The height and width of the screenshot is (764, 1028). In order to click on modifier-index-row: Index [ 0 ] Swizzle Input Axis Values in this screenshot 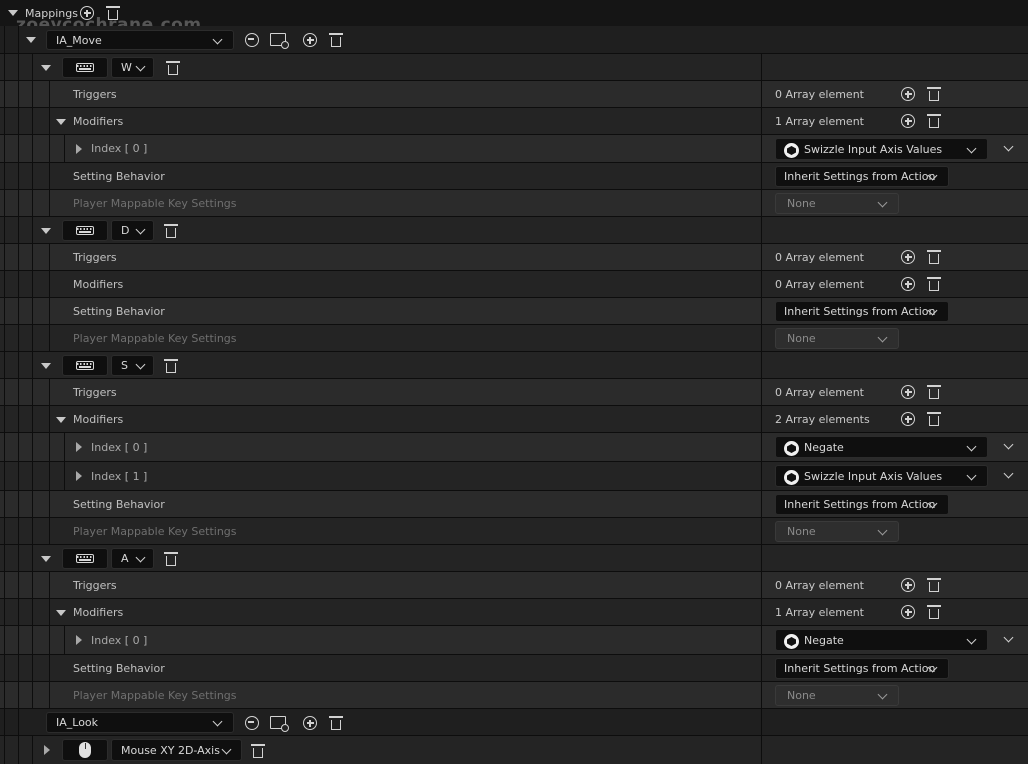, I will do `click(514, 149)`.